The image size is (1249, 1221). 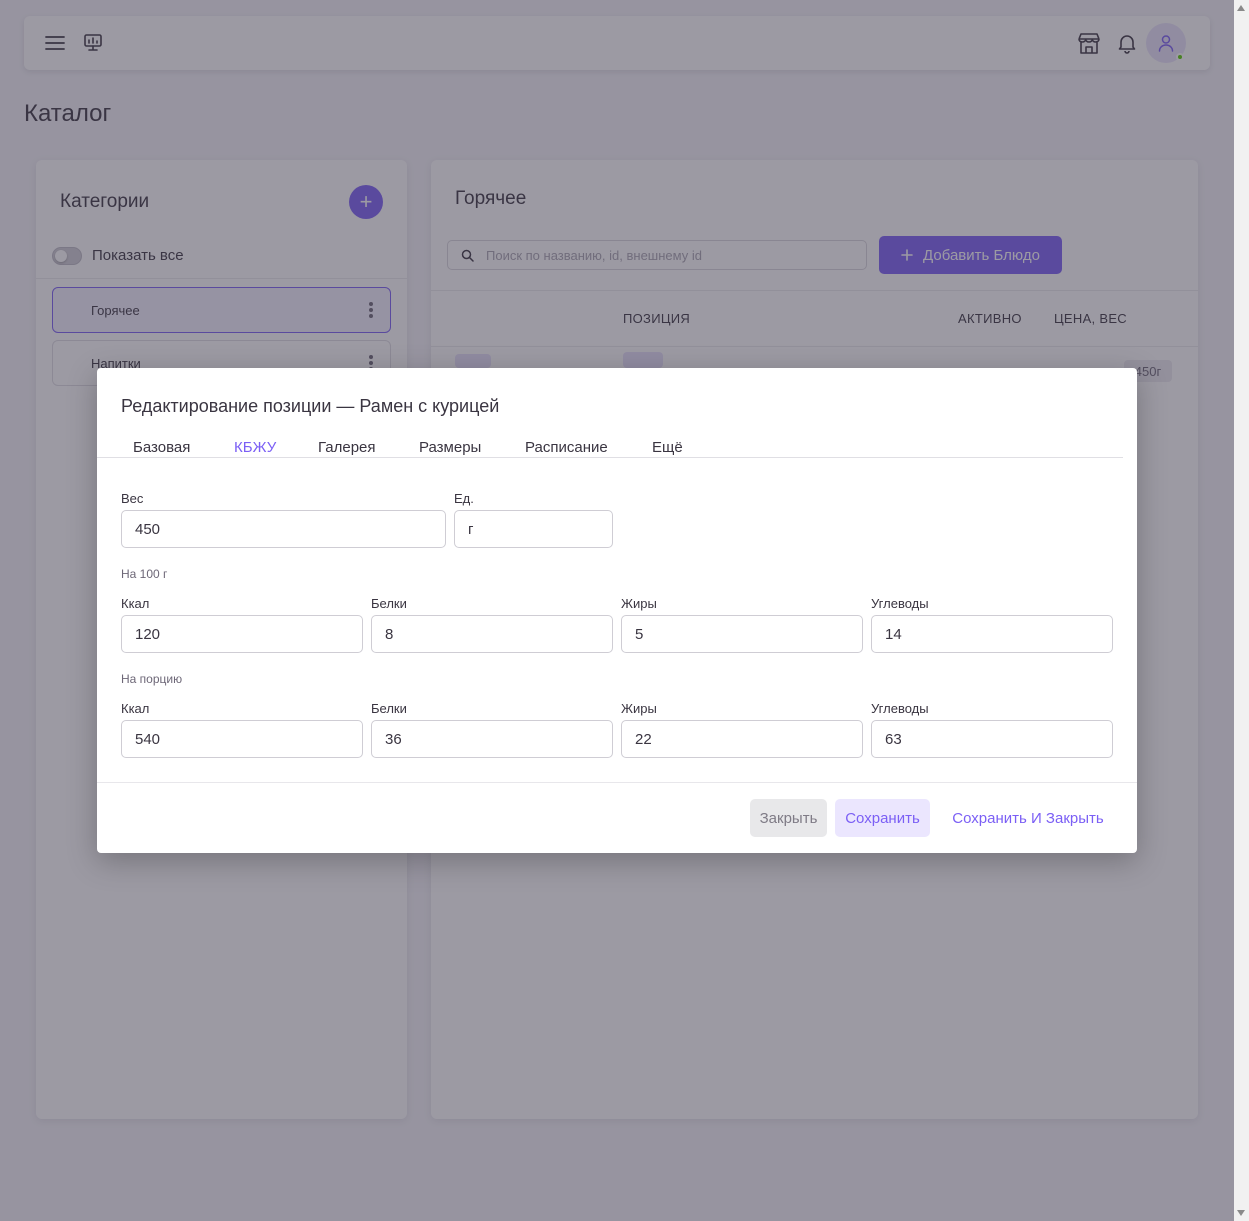 I want to click on per-portion-carbs-label: Углеводы, so click(x=900, y=708).